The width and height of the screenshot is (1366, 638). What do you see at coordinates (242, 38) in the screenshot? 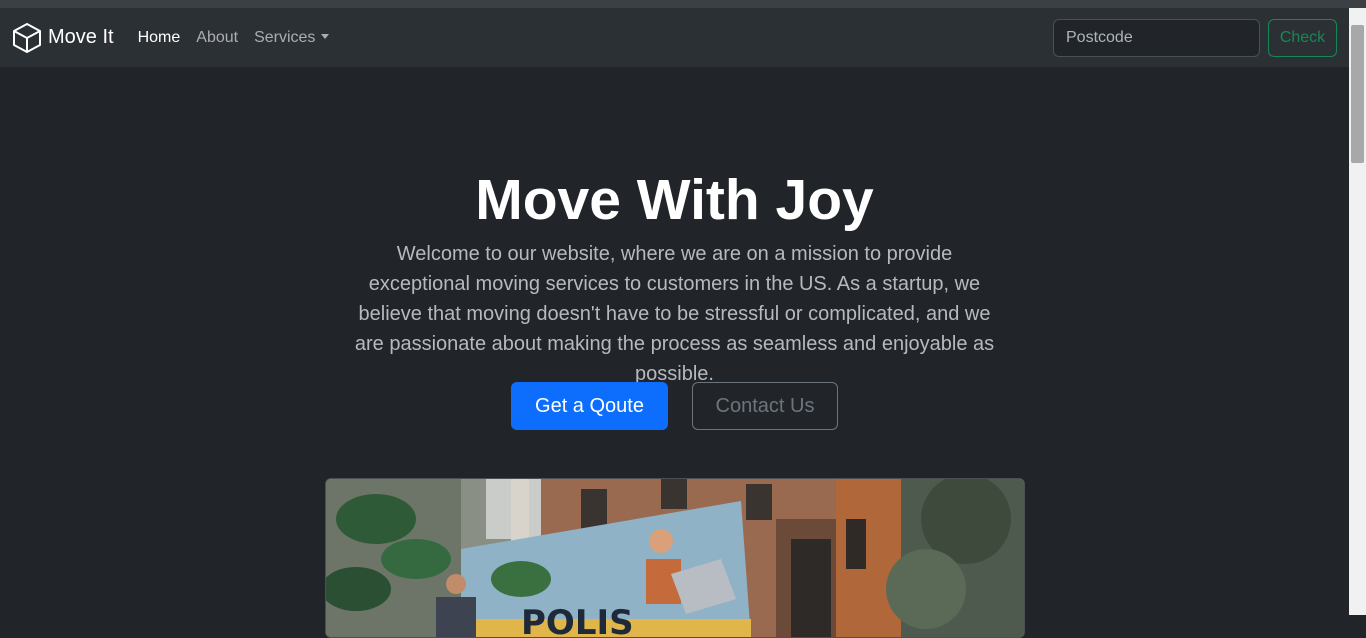
I see `nav-links: Home About Services` at bounding box center [242, 38].